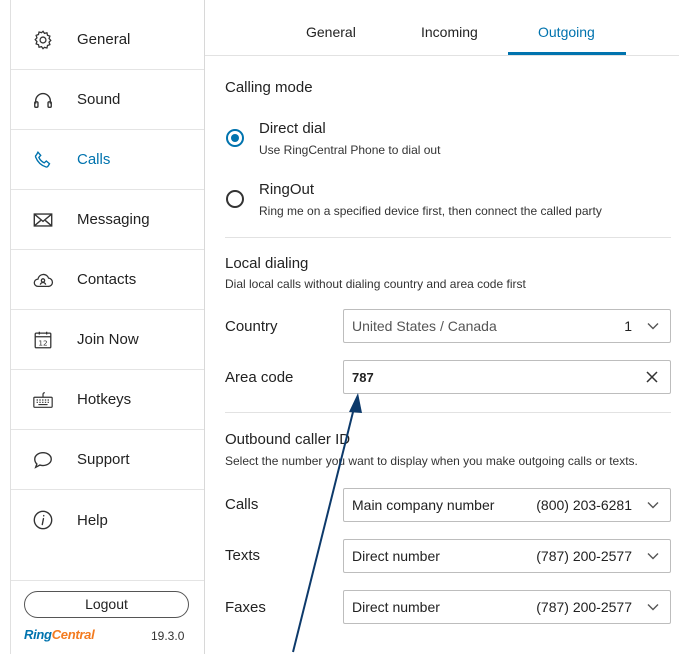 This screenshot has width=679, height=654. What do you see at coordinates (43, 280) in the screenshot?
I see `cloud-contacts-icon` at bounding box center [43, 280].